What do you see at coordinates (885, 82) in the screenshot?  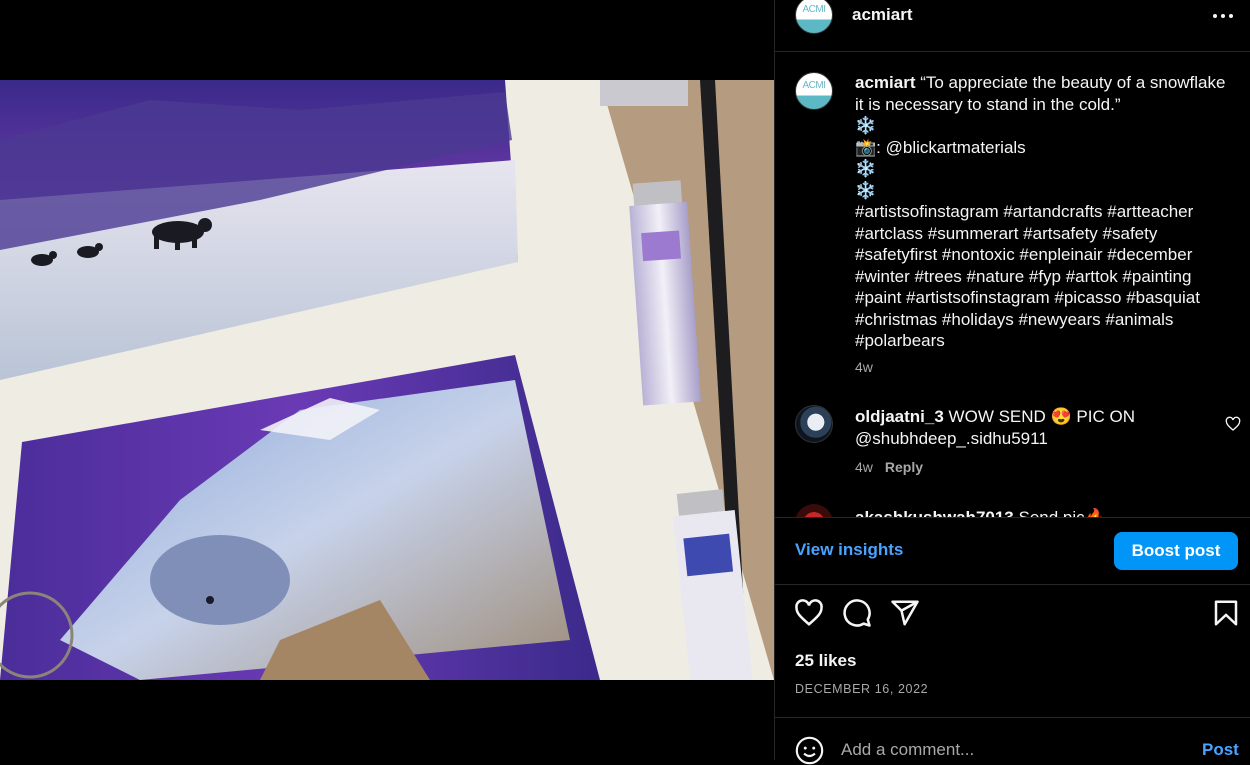 I see `caption-username: acmiart` at bounding box center [885, 82].